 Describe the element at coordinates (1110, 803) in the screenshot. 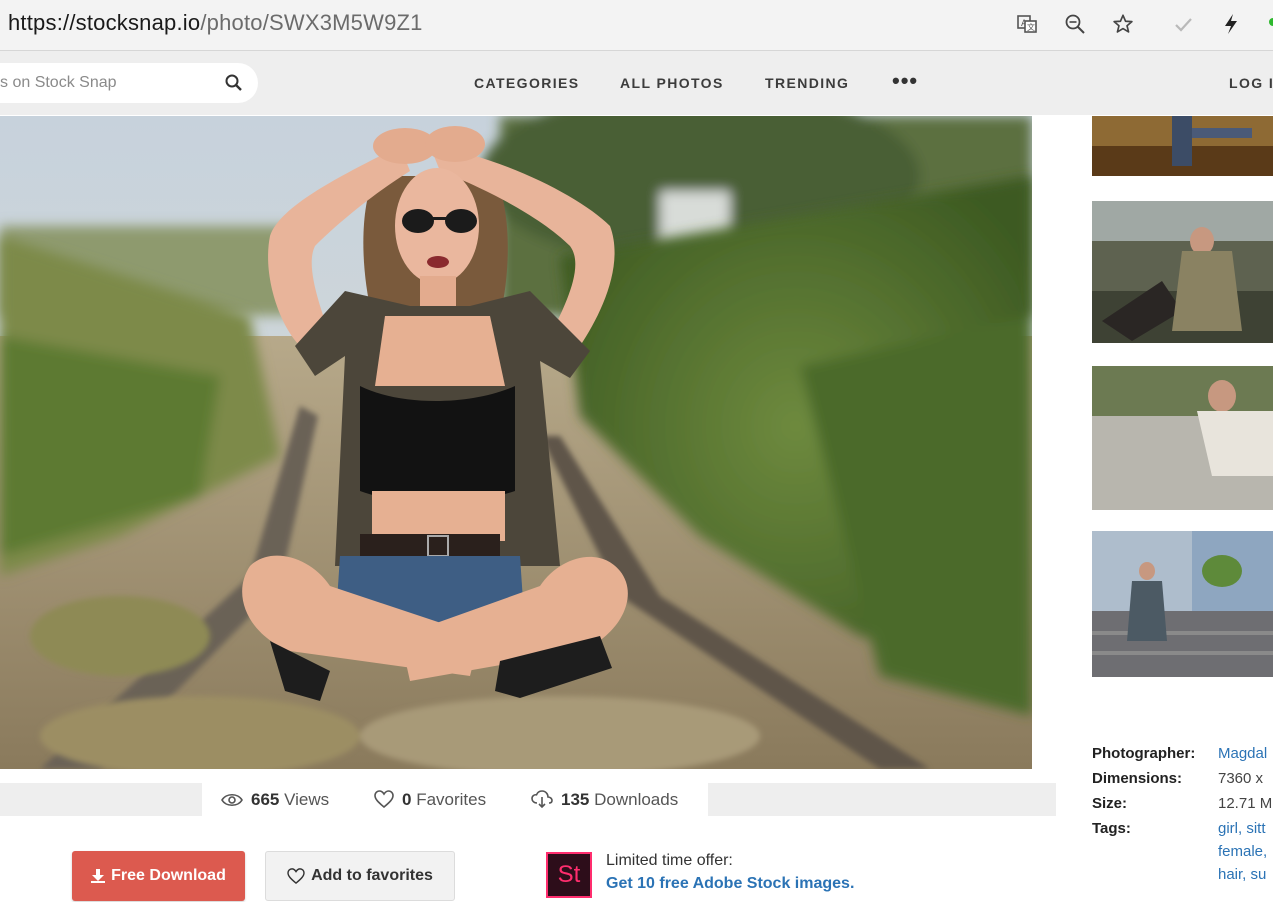

I see `size-label: Size:` at that location.